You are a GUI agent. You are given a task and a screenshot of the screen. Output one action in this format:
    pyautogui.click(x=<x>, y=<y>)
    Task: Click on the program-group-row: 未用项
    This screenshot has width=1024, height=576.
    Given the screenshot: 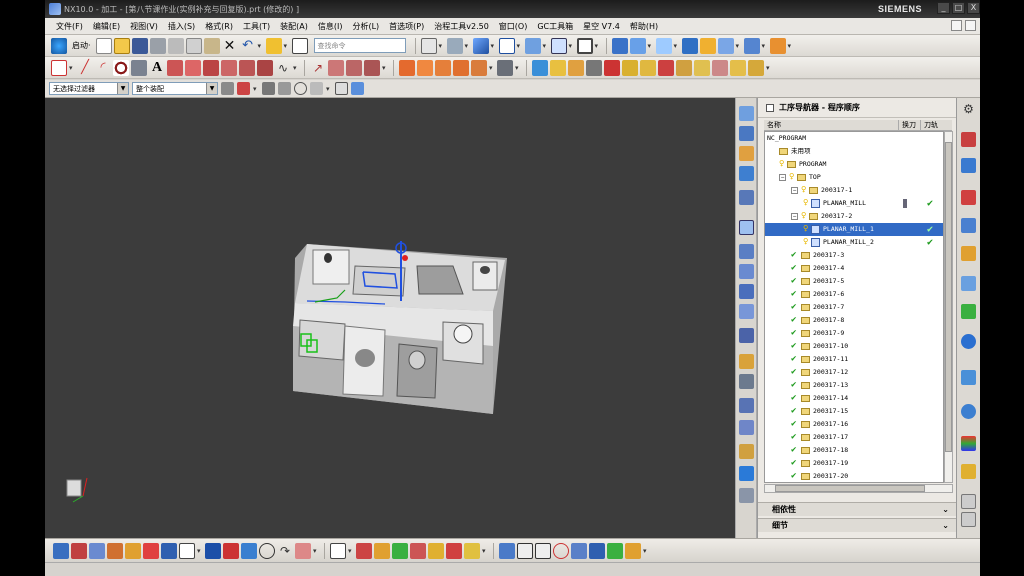 What is the action you would take?
    pyautogui.click(x=854, y=151)
    